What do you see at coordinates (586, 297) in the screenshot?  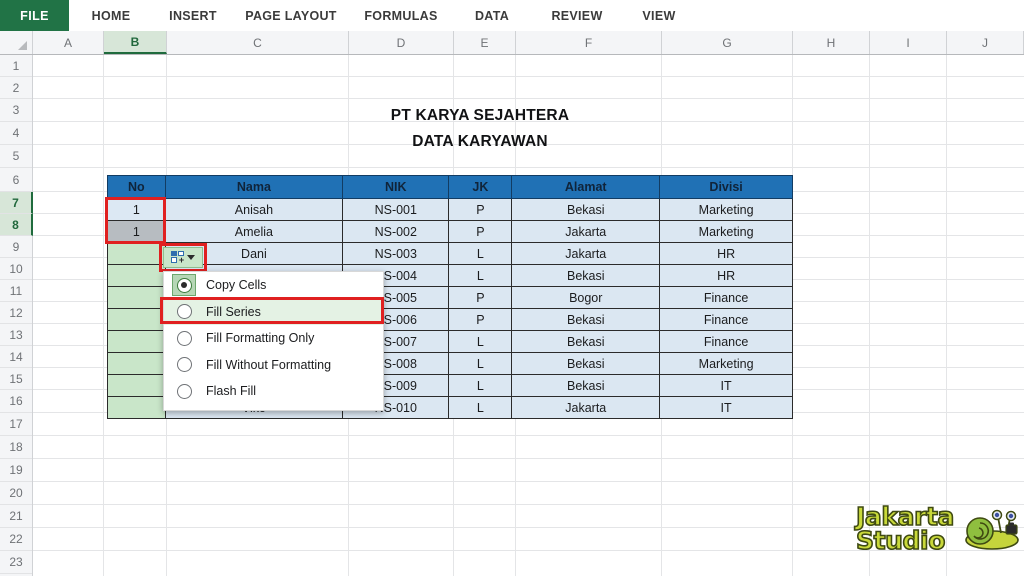 I see `cell-alamat-5: Bogor` at bounding box center [586, 297].